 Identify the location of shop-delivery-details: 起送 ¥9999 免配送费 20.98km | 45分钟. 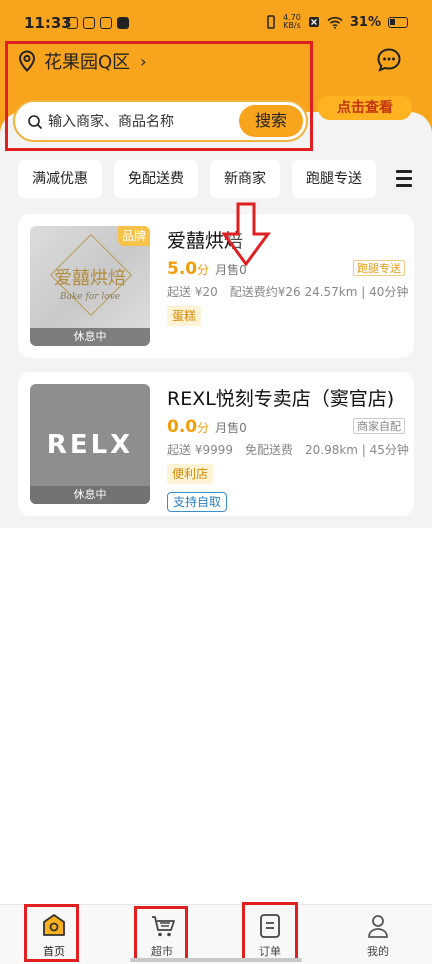
(288, 450).